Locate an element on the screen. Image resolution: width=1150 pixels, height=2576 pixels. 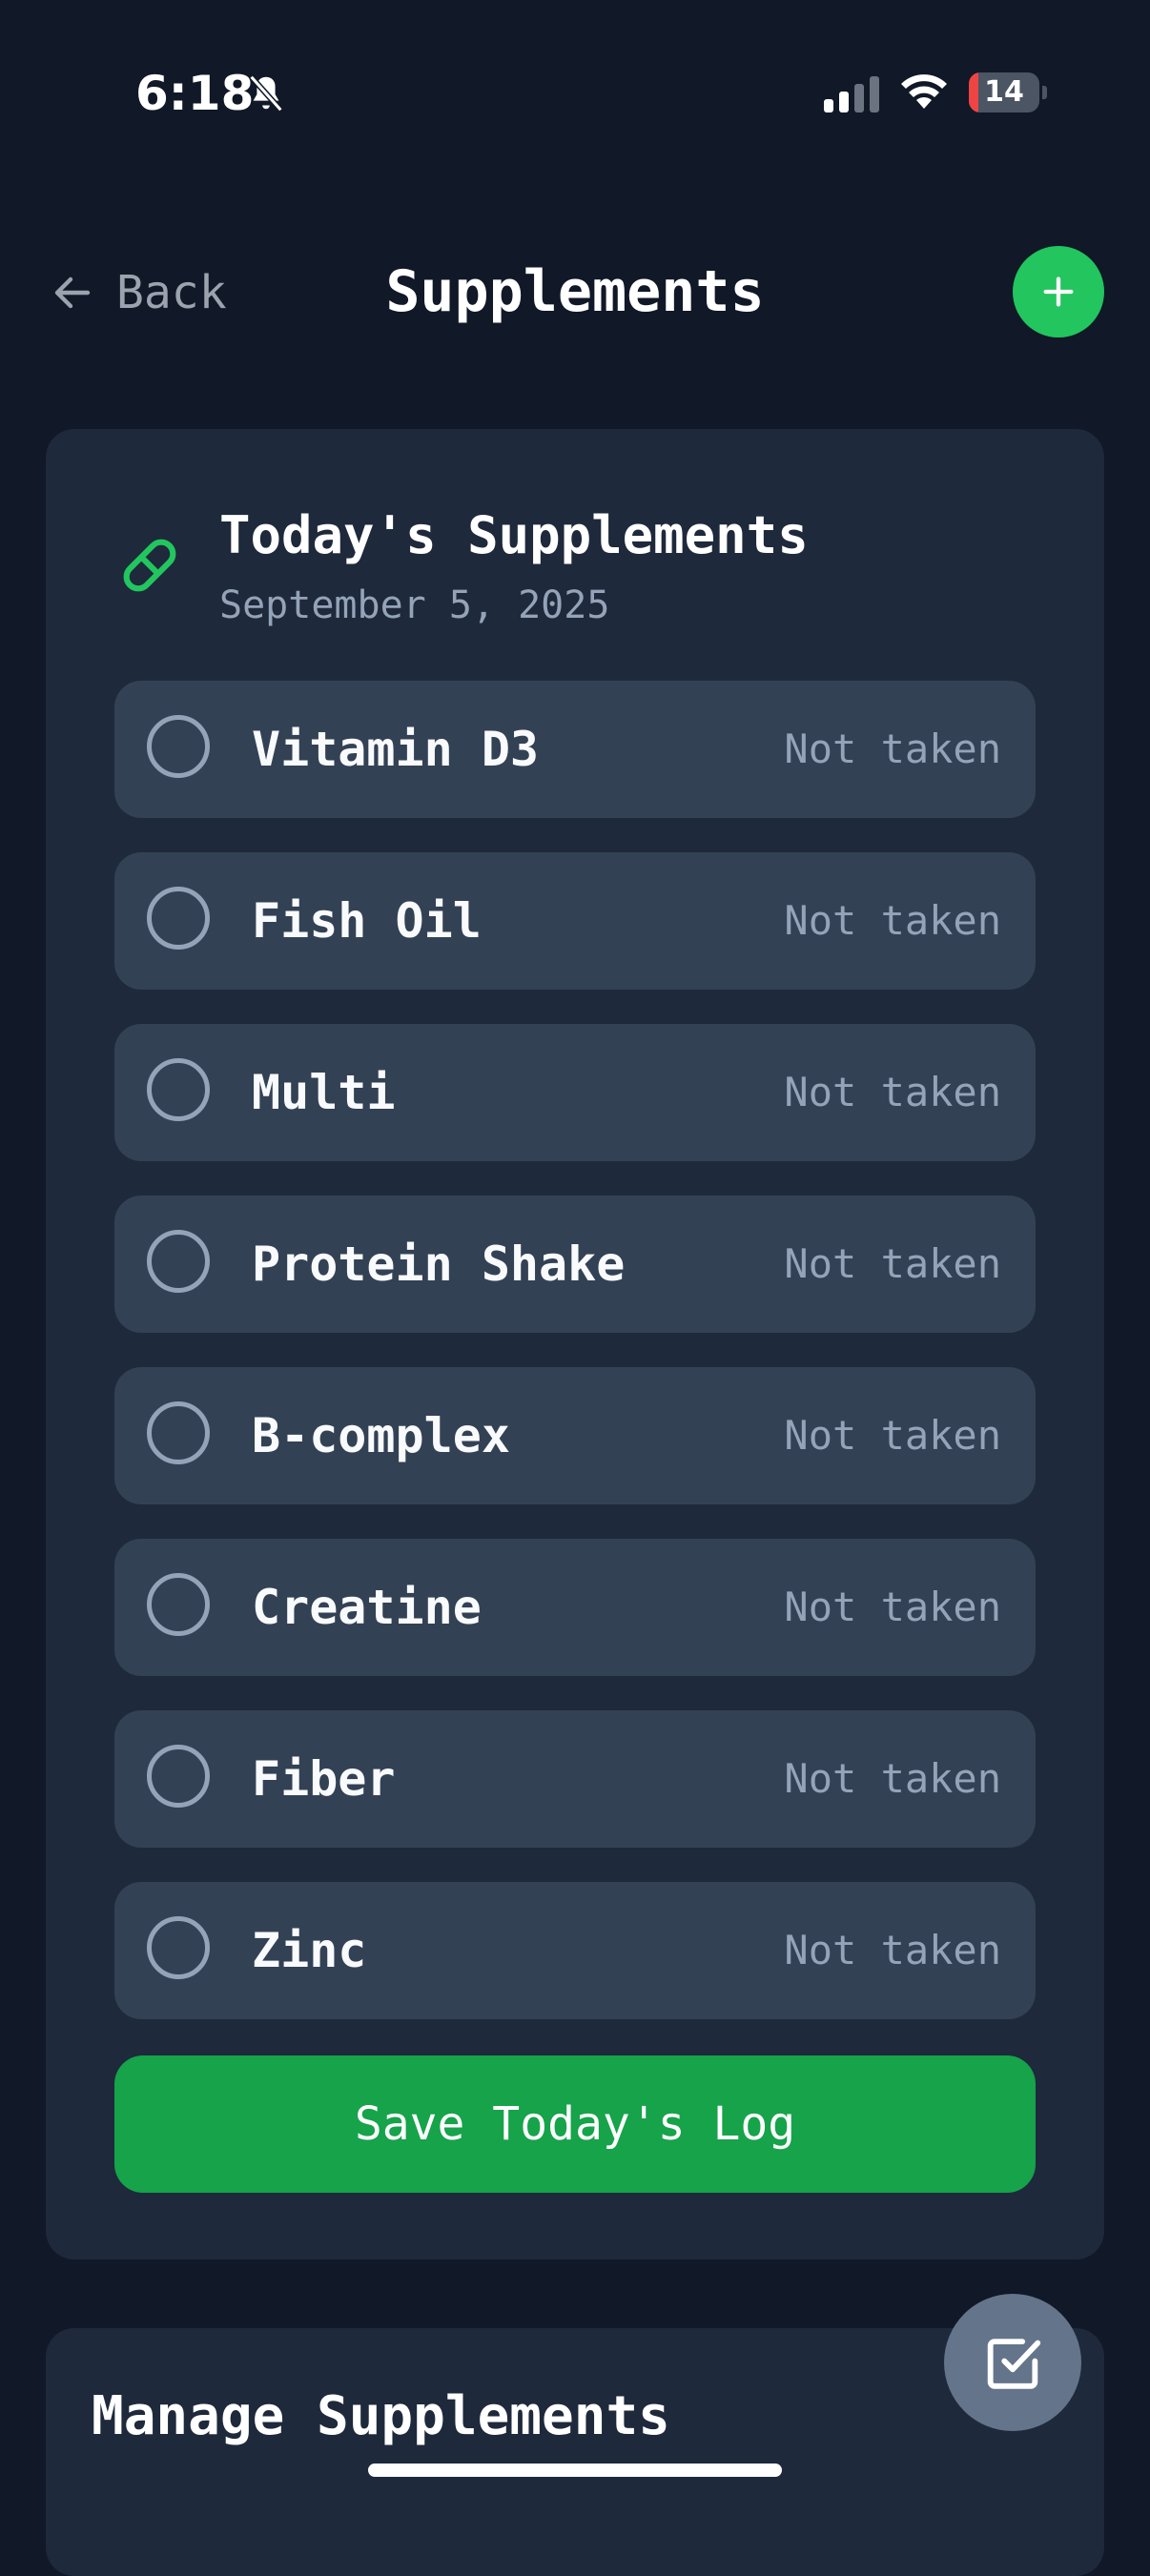
supplement-name: Multi is located at coordinates (324, 1093).